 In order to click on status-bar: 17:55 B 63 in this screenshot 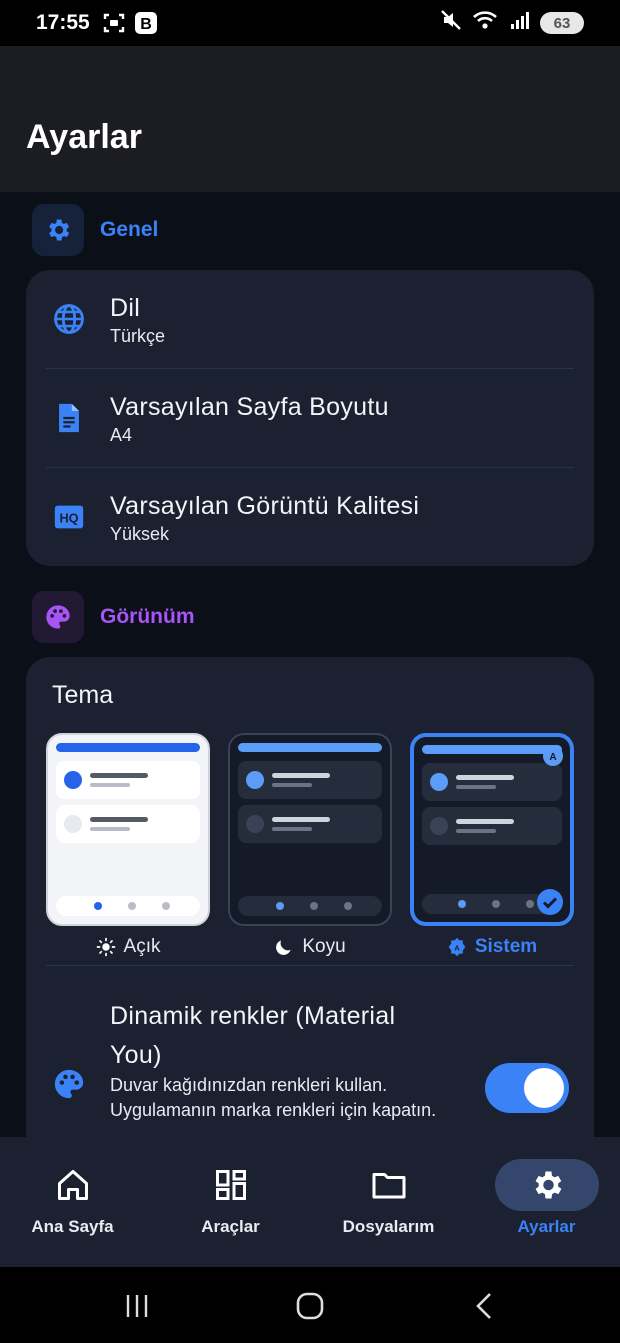, I will do `click(310, 23)`.